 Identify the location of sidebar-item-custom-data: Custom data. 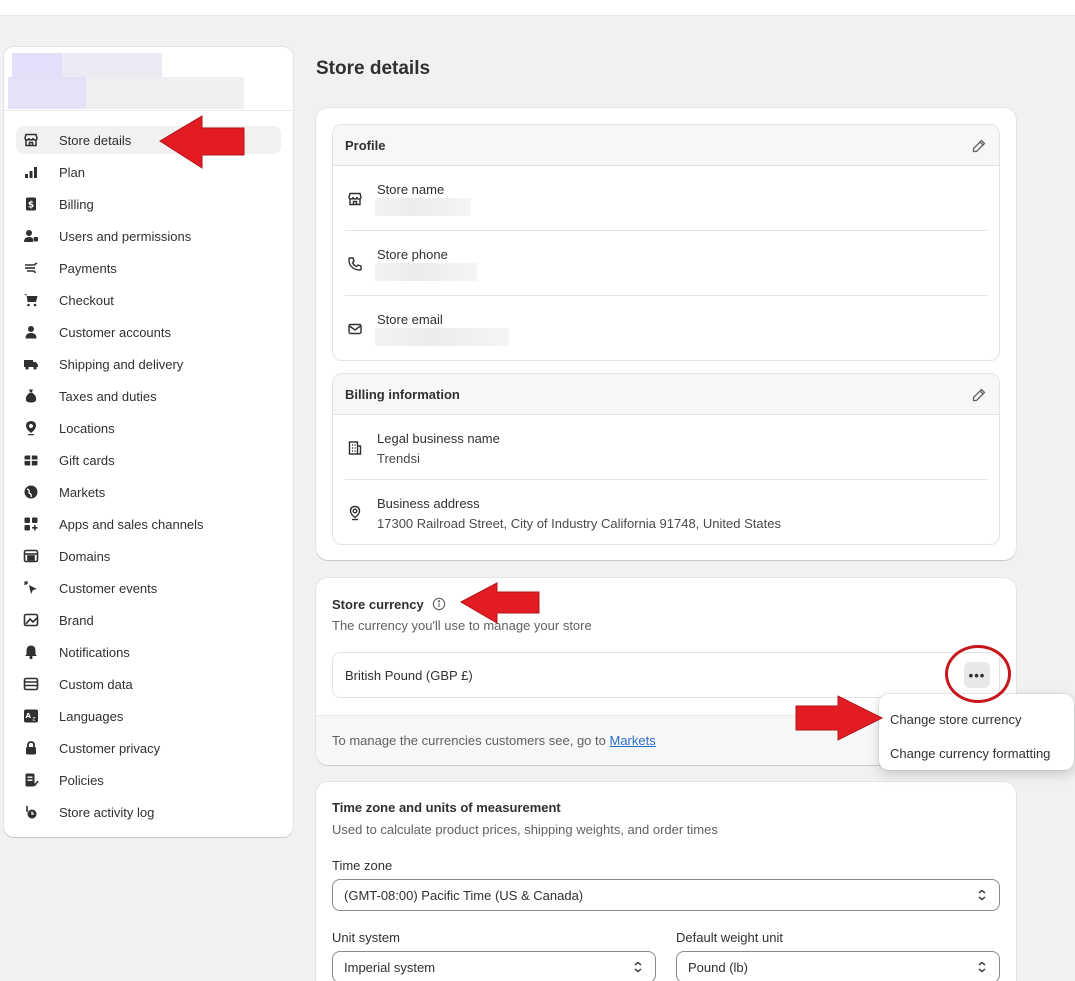
(148, 684).